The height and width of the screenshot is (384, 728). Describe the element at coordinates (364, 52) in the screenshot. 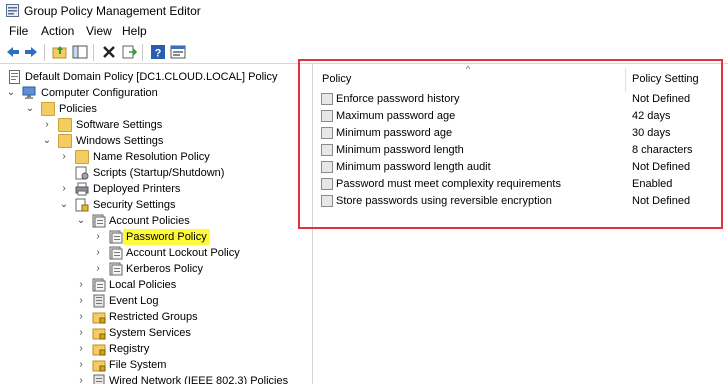

I see `toolbar: ?` at that location.